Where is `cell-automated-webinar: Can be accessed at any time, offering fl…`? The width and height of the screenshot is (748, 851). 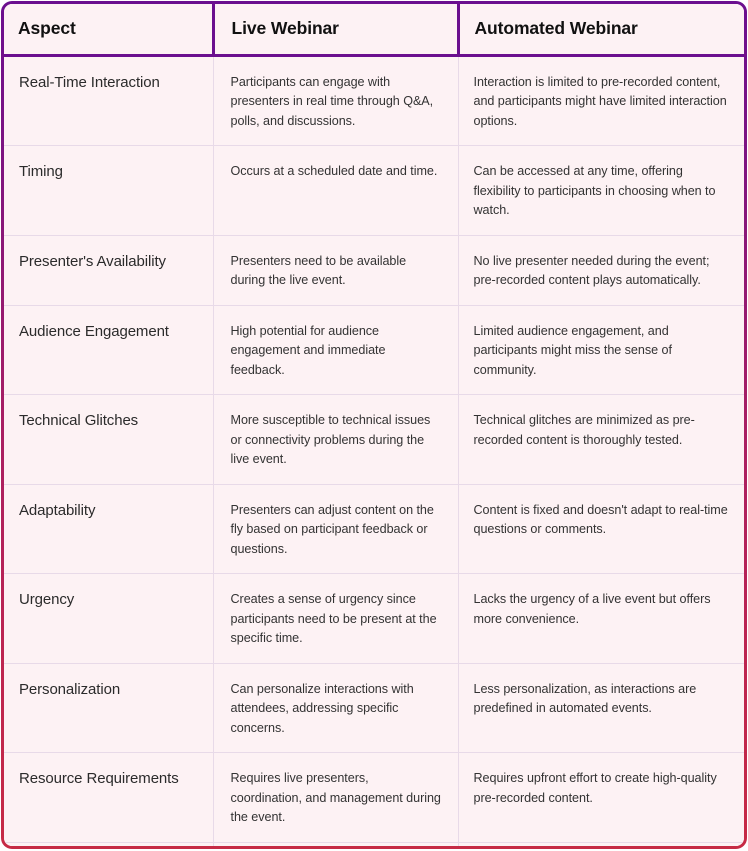
cell-automated-webinar: Can be accessed at any time, offering fl… is located at coordinates (600, 190).